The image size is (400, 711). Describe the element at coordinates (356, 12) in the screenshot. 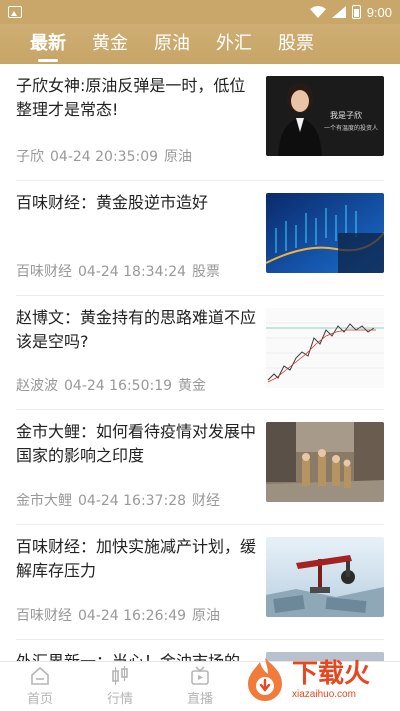

I see `battery-icon` at that location.